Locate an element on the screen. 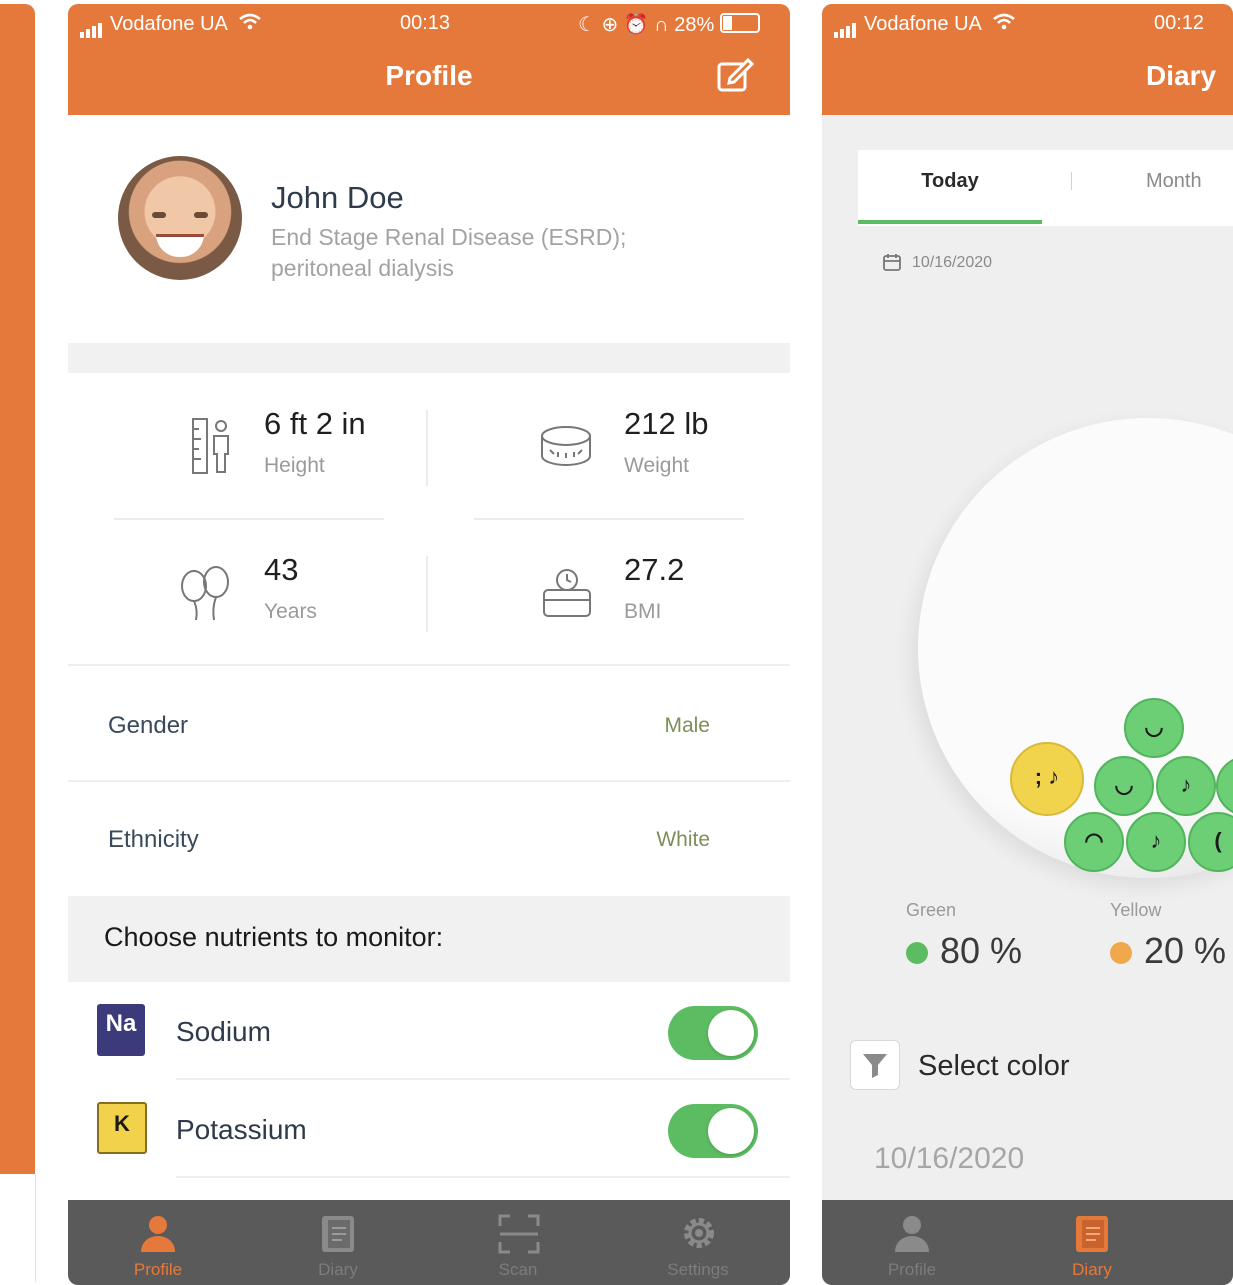 The height and width of the screenshot is (1285, 1233). tab-settings: Settings is located at coordinates (698, 1242).